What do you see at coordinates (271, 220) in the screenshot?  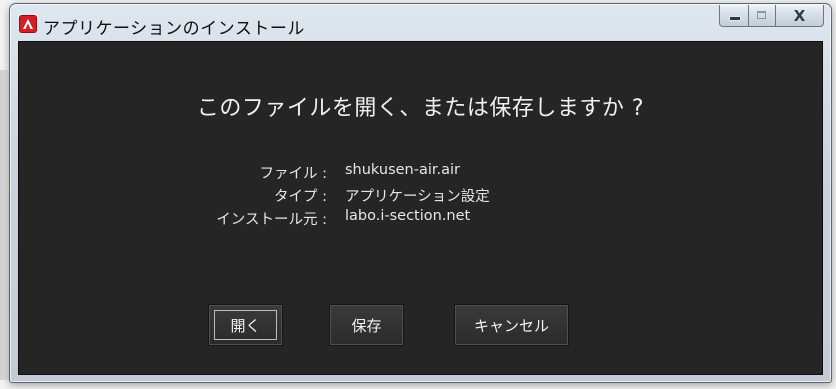 I see `source-label: インストール元 :` at bounding box center [271, 220].